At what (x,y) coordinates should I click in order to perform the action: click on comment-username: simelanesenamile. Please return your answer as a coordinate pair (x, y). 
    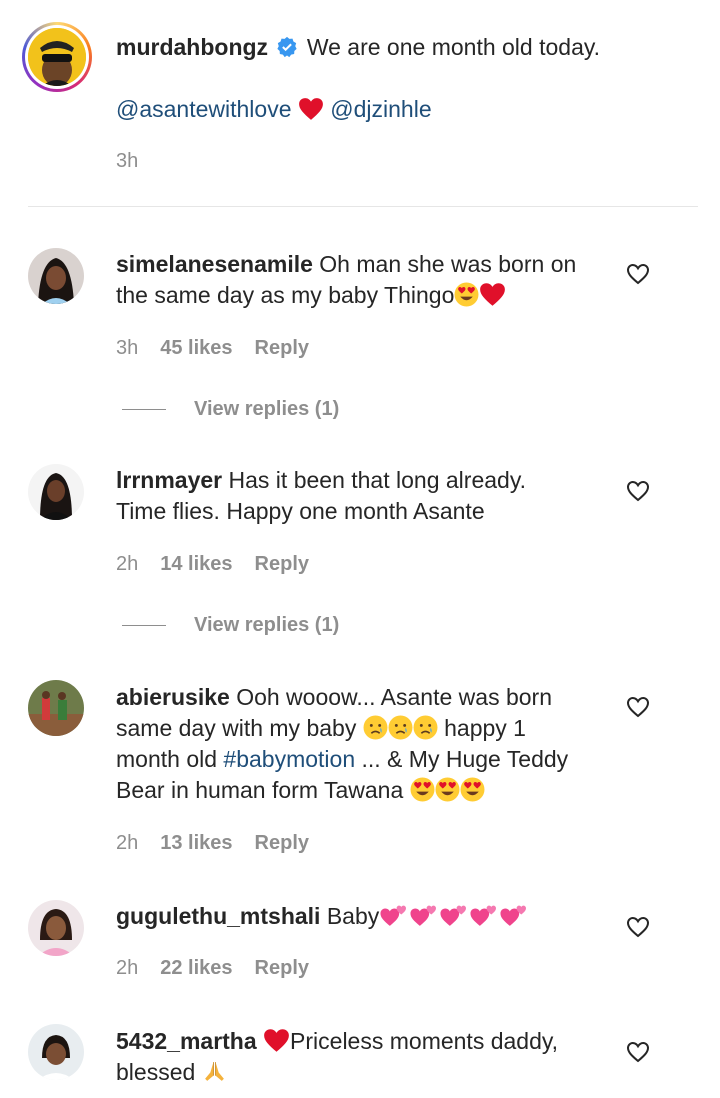
    Looking at the image, I should click on (214, 264).